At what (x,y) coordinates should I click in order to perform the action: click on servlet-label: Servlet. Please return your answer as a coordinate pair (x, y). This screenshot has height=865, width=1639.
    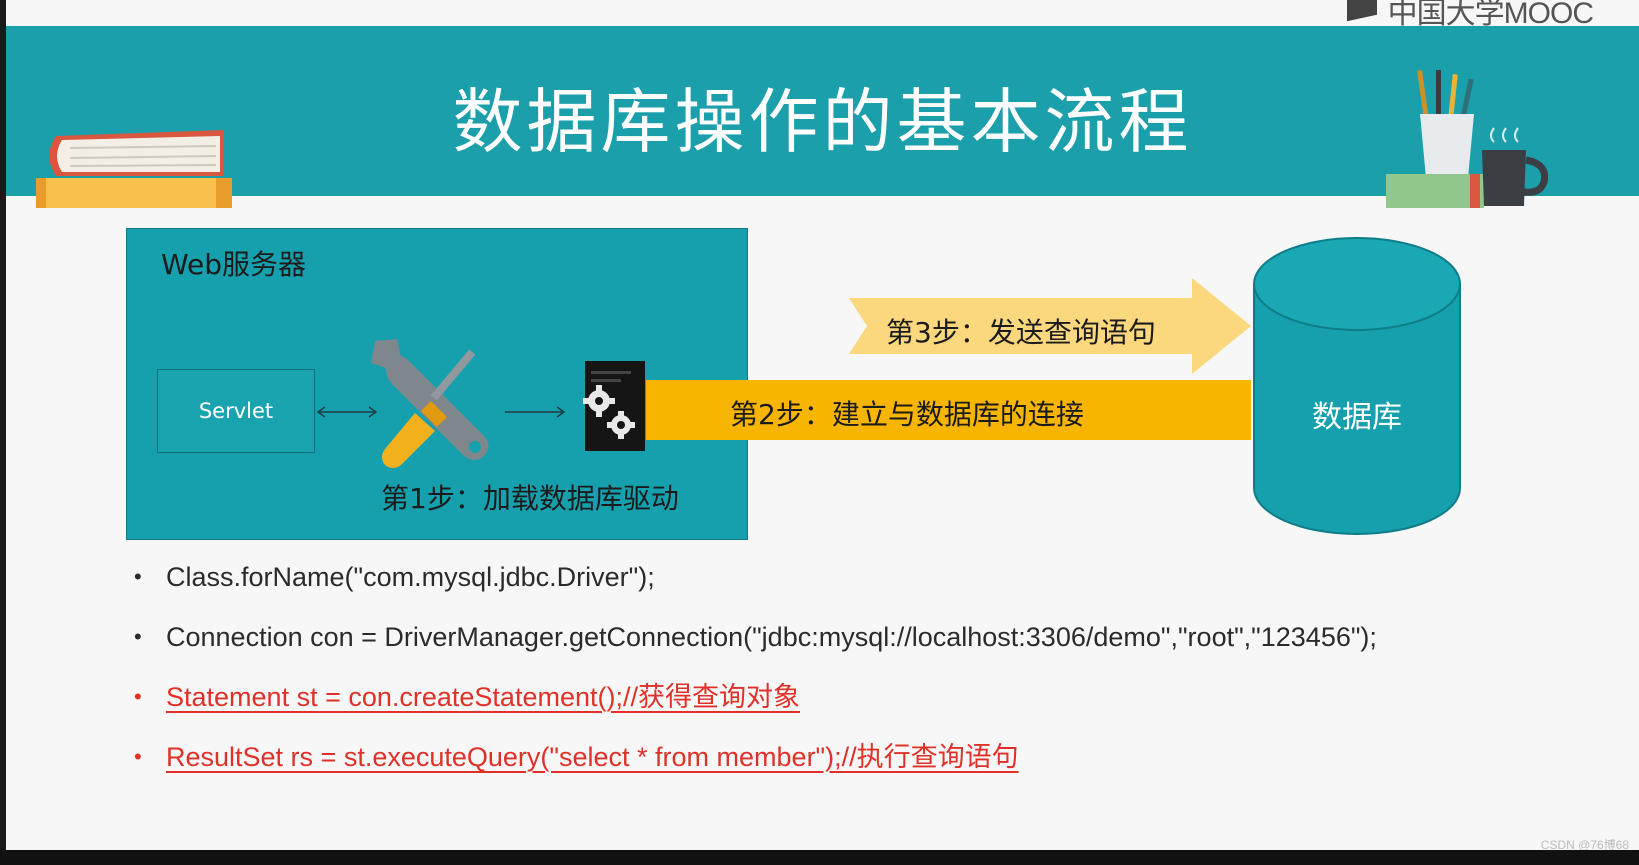
    Looking at the image, I should click on (236, 411).